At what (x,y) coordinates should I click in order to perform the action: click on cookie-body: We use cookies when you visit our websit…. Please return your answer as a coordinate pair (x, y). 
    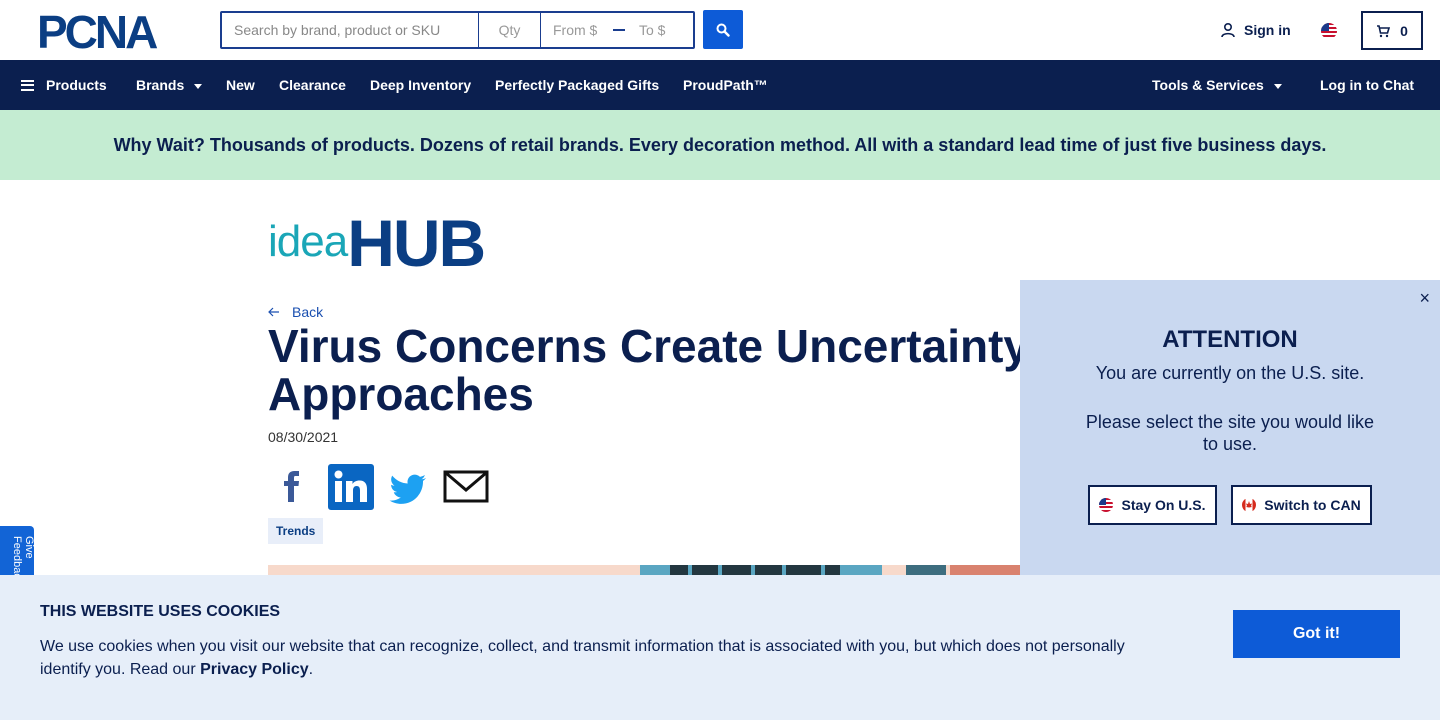
    Looking at the image, I should click on (600, 658).